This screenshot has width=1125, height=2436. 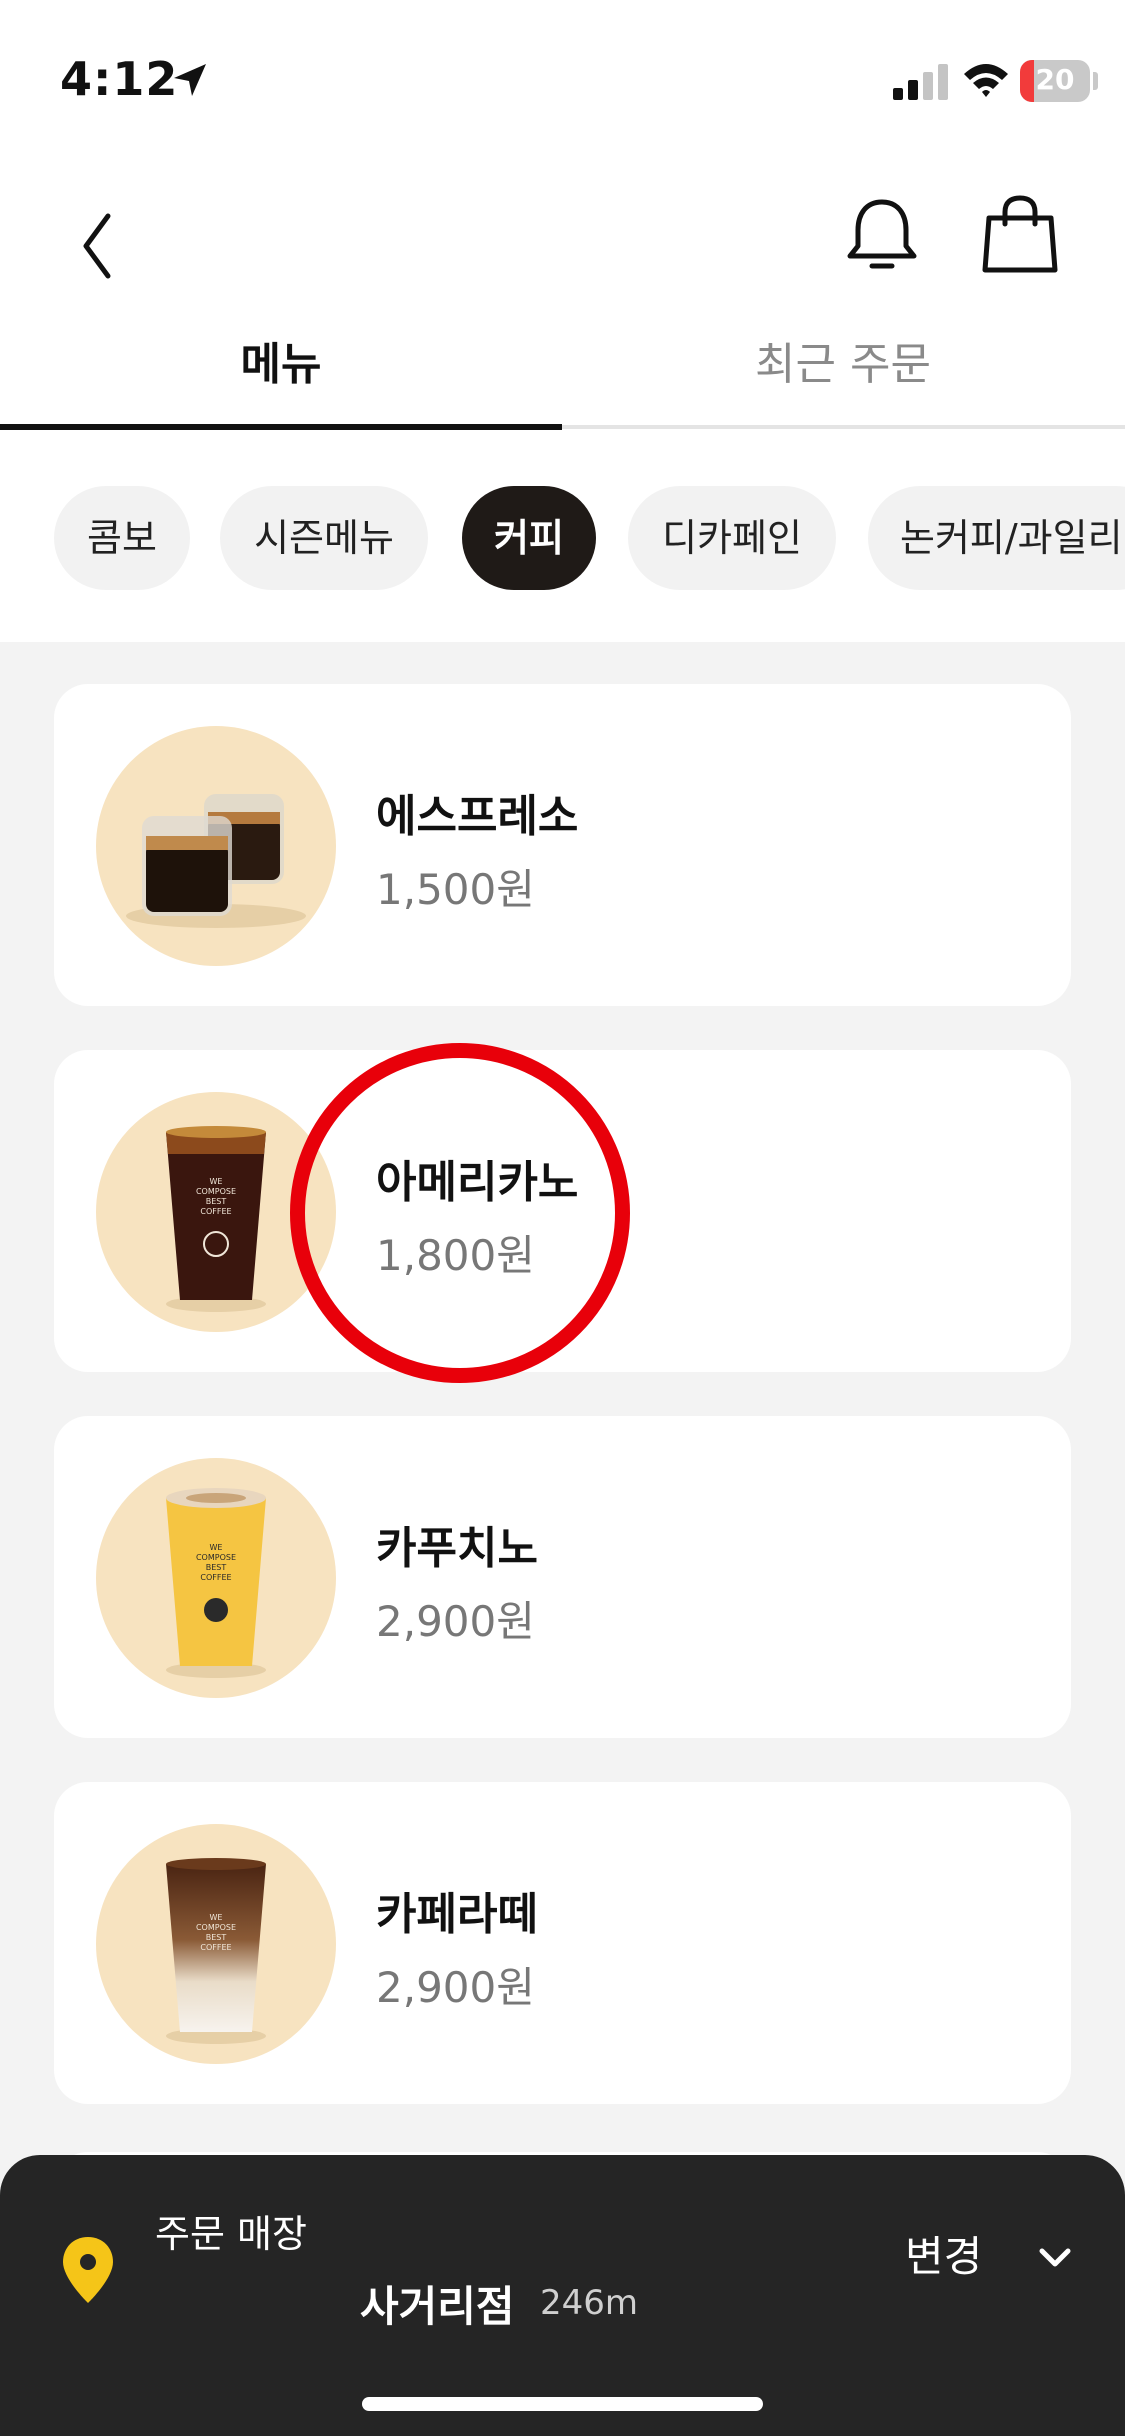 I want to click on notification-button, so click(x=882, y=235).